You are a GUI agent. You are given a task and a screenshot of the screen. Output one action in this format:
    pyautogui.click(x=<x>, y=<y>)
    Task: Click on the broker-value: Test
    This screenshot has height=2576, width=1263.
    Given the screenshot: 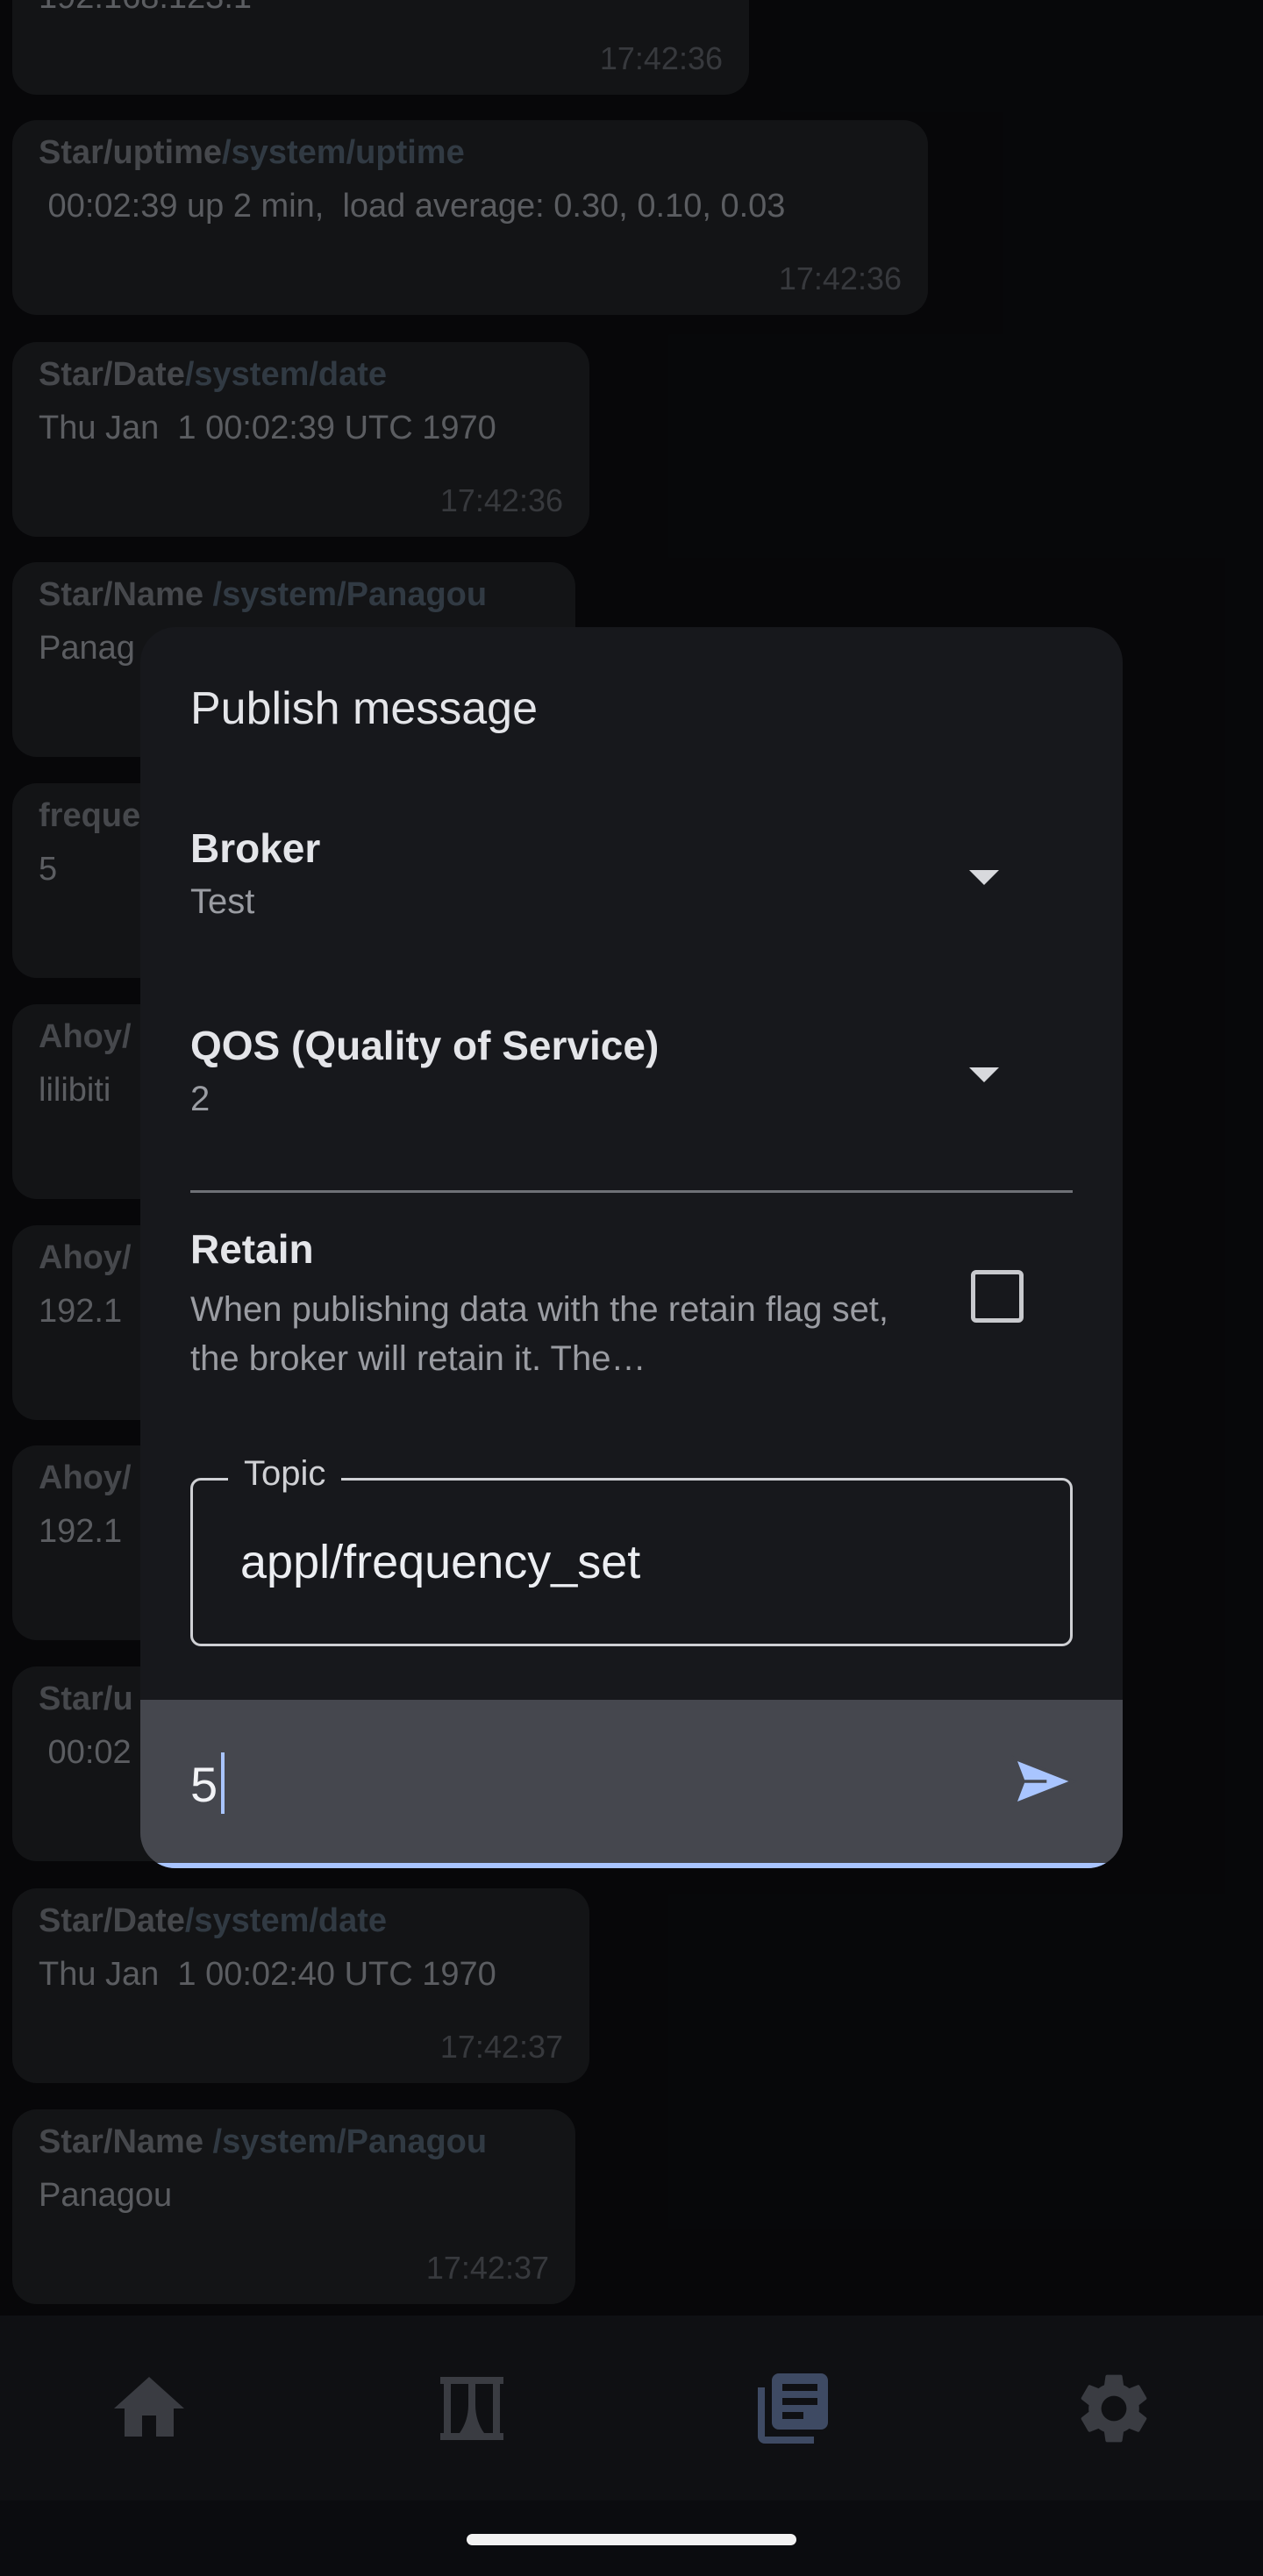 What is the action you would take?
    pyautogui.click(x=222, y=901)
    